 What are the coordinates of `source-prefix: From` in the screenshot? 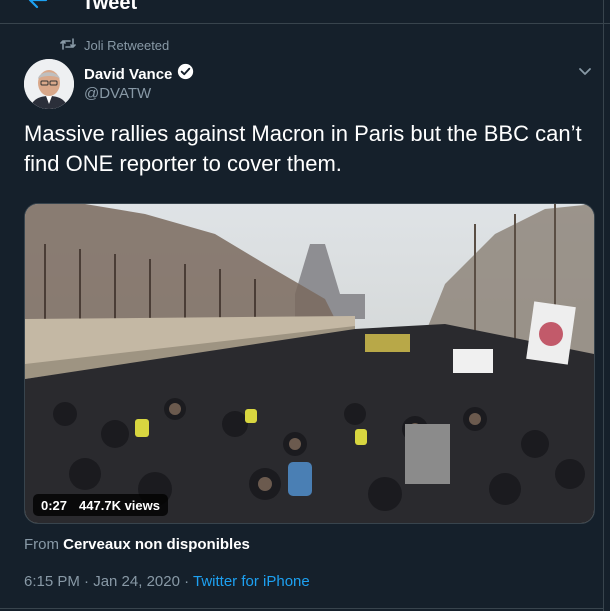 It's located at (41, 544).